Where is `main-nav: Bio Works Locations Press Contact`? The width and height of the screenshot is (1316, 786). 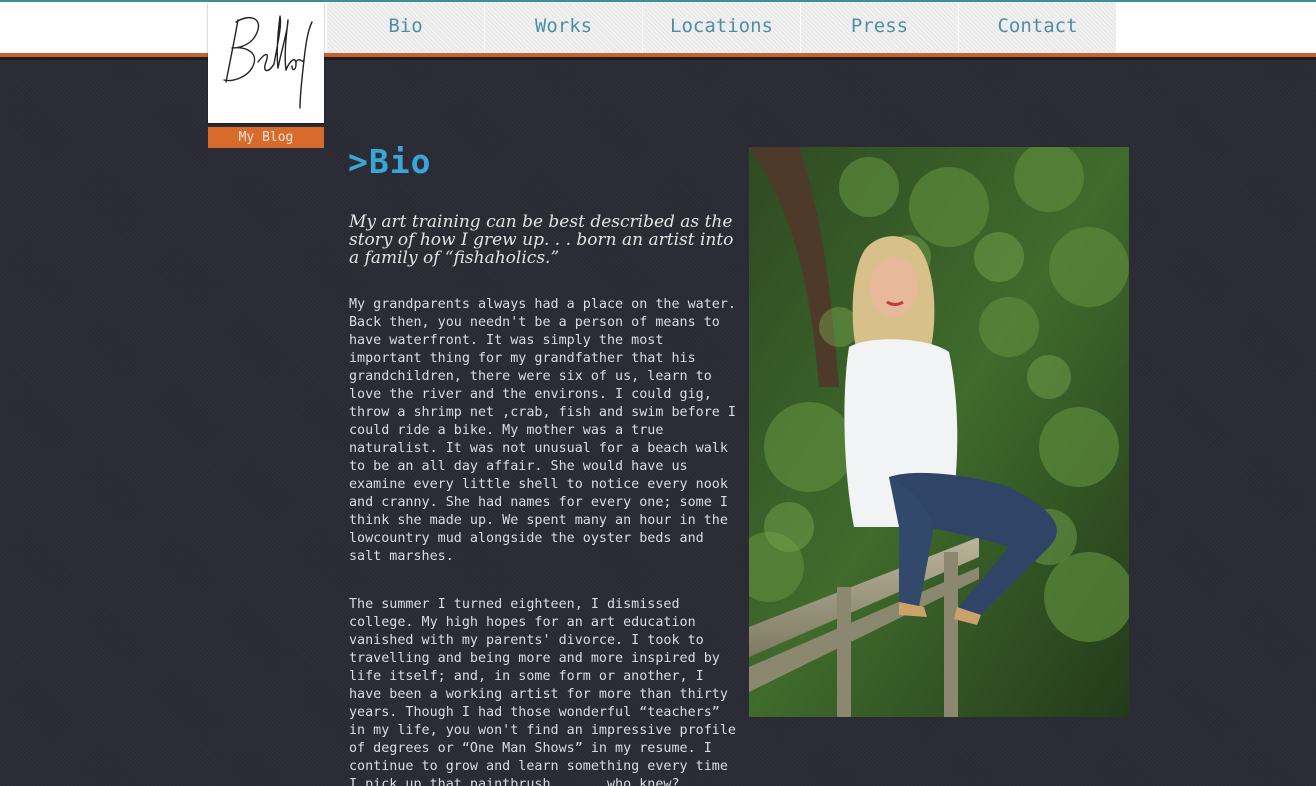 main-nav: Bio Works Locations Press Contact is located at coordinates (722, 27).